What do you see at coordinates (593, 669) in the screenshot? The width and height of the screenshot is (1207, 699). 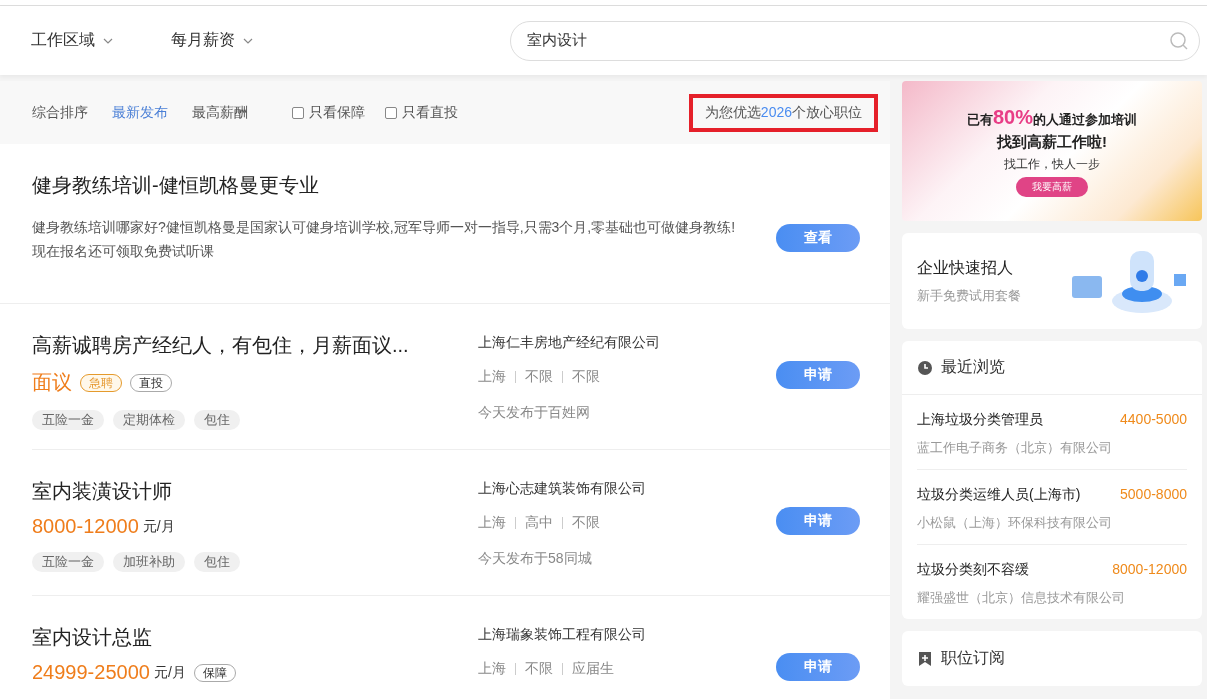 I see `job-requirement: 应届生` at bounding box center [593, 669].